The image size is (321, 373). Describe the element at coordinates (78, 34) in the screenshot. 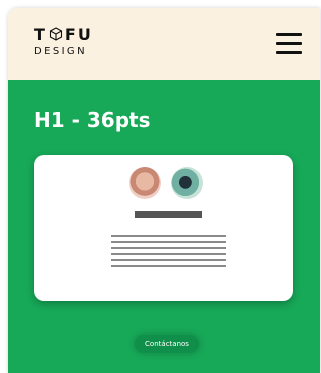

I see `logo-letters-fu: FU` at that location.